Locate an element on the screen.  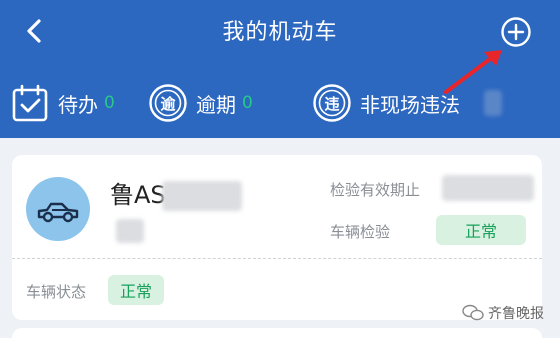
inspection-label: 车辆检验 is located at coordinates (360, 232).